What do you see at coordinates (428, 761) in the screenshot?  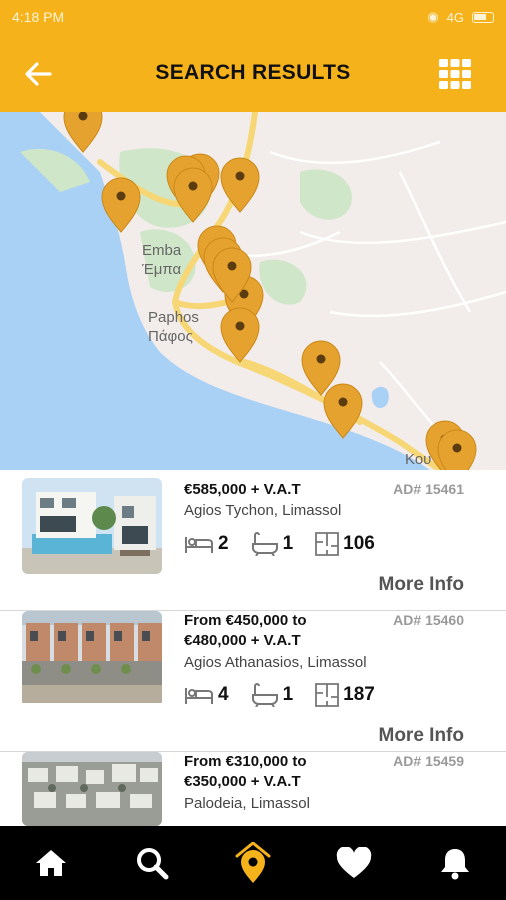 I see `listing-ad-number: AD# 15459` at bounding box center [428, 761].